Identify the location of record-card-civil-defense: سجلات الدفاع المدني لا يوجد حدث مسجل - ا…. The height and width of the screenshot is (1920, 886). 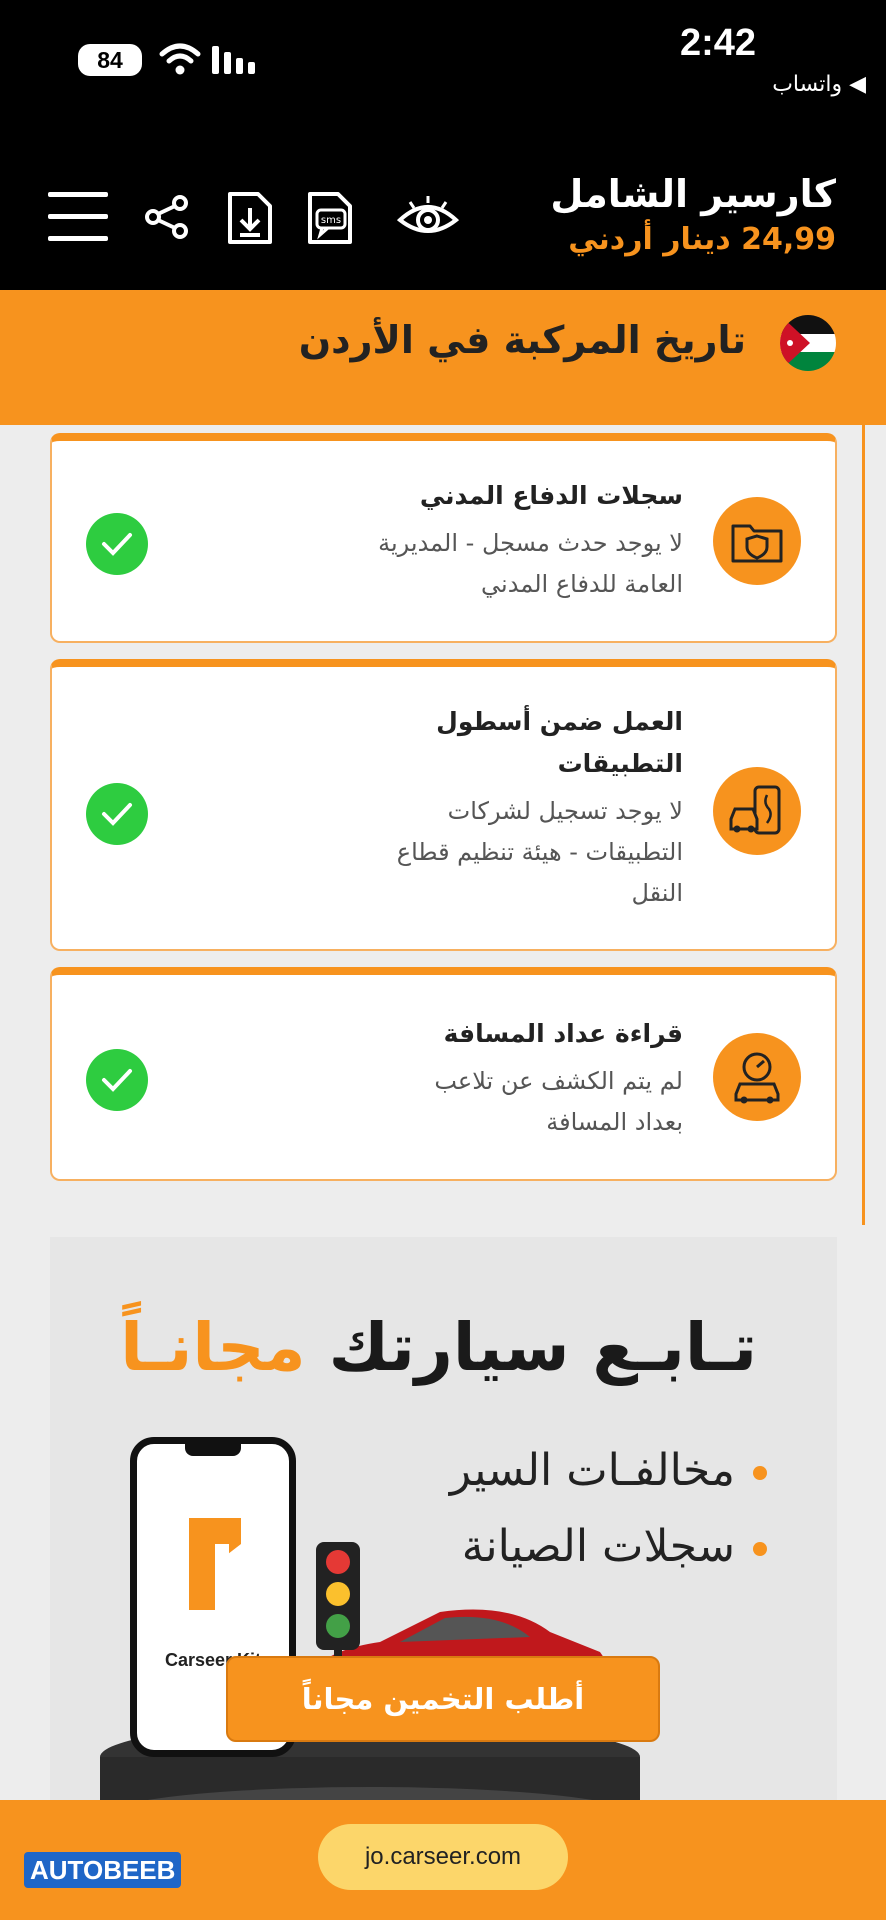
(443, 538).